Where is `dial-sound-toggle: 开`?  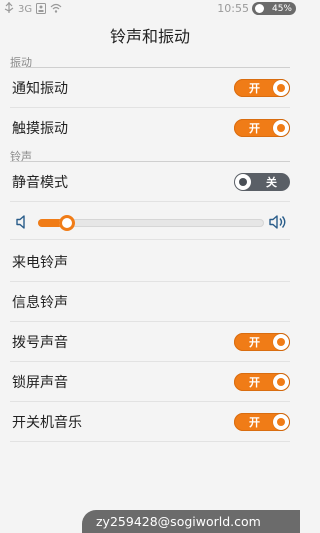 dial-sound-toggle: 开 is located at coordinates (262, 341).